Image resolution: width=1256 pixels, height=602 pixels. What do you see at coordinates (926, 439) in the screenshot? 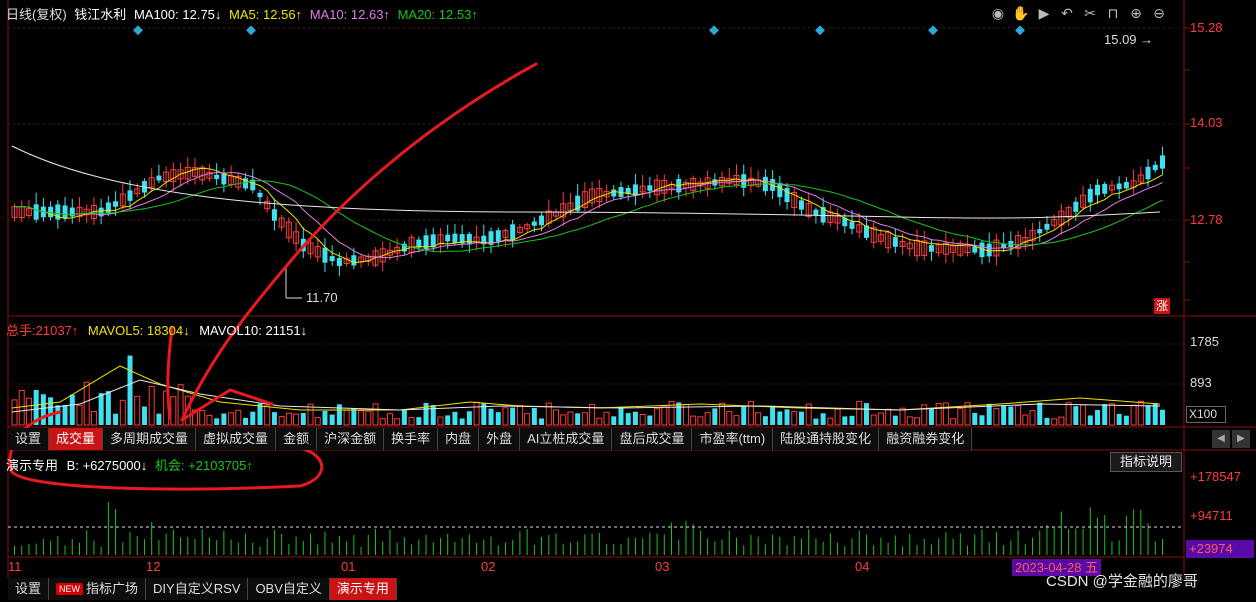
I see `tab-indicator: 融资融券变化` at bounding box center [926, 439].